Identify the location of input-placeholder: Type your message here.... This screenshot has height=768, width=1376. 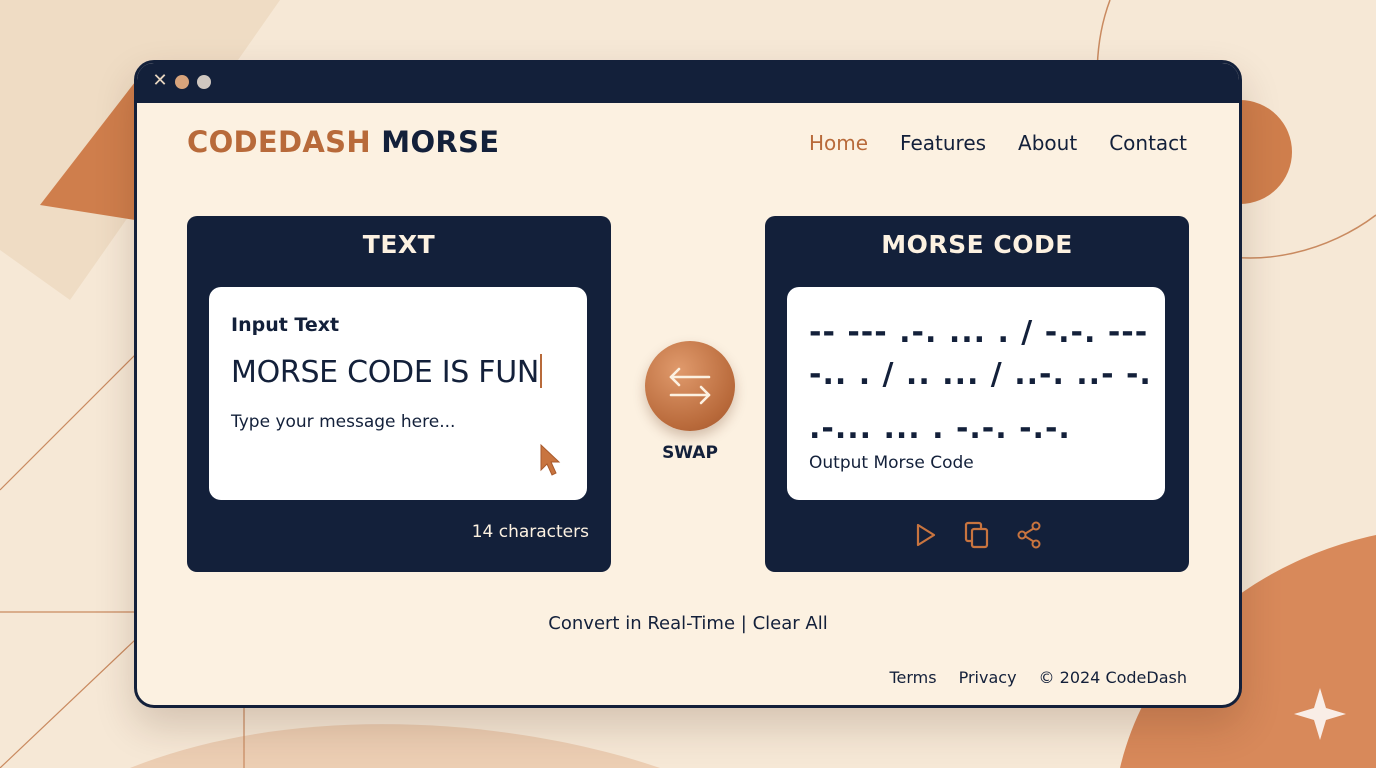
(343, 422).